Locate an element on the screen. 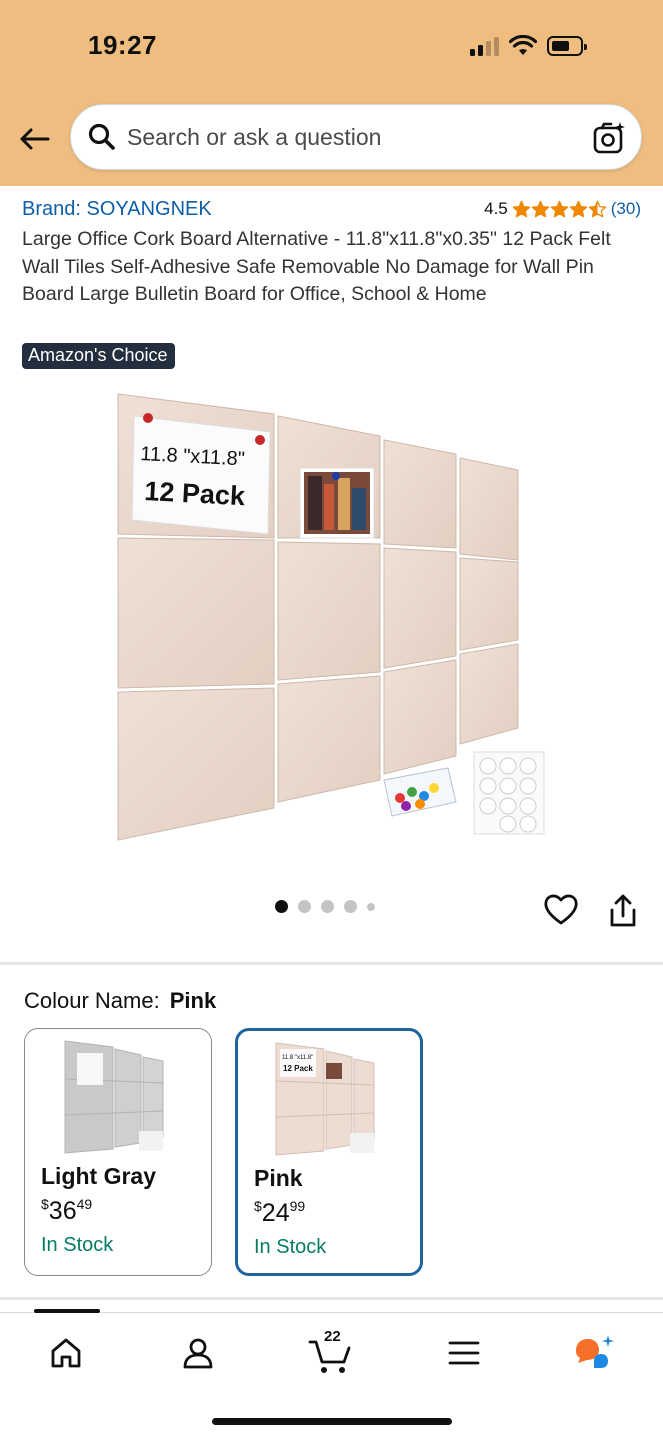 Image resolution: width=663 pixels, height=1440 pixels. amazons-choice-badge: Amazon's Choice is located at coordinates (98, 356).